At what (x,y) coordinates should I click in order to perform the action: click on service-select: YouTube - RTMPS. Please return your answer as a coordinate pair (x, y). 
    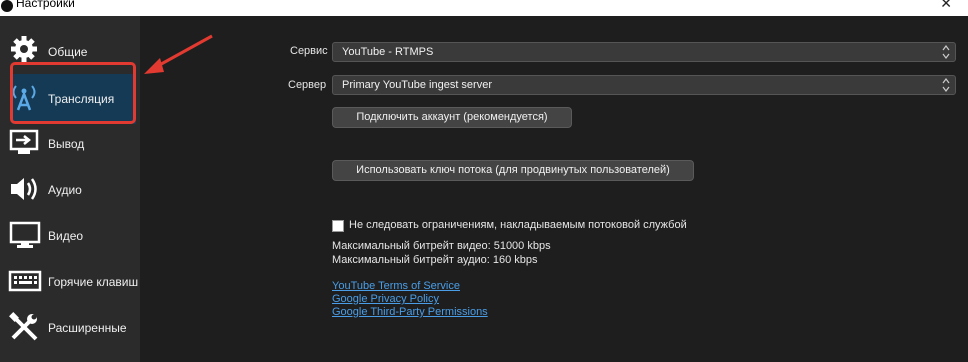
    Looking at the image, I should click on (644, 52).